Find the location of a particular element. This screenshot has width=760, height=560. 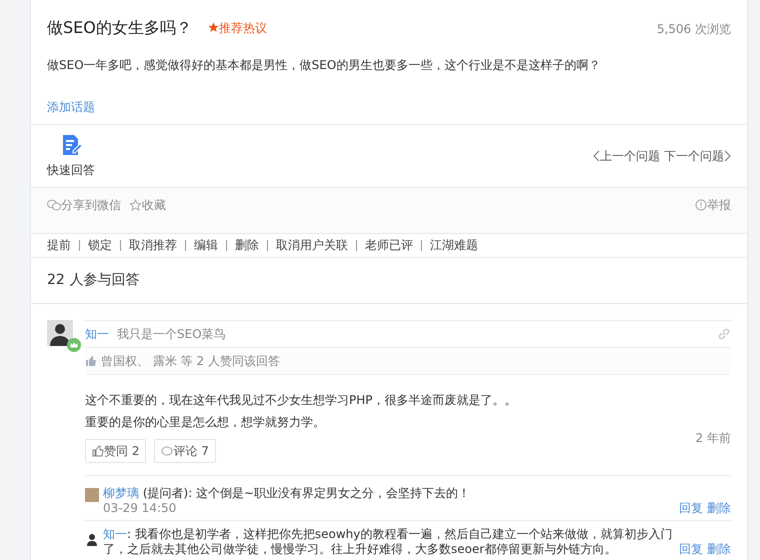

comment-text: 知一: 我看你也是初学者，这样把你先把seowhy的教程看一遍，然后自己建立一个站来做做，就算初步入门了，之后就去其他公司做学徒，慢慢学习。往上升好难得，大多数seoer都停留更新与外链方向。 is located at coordinates (388, 542).